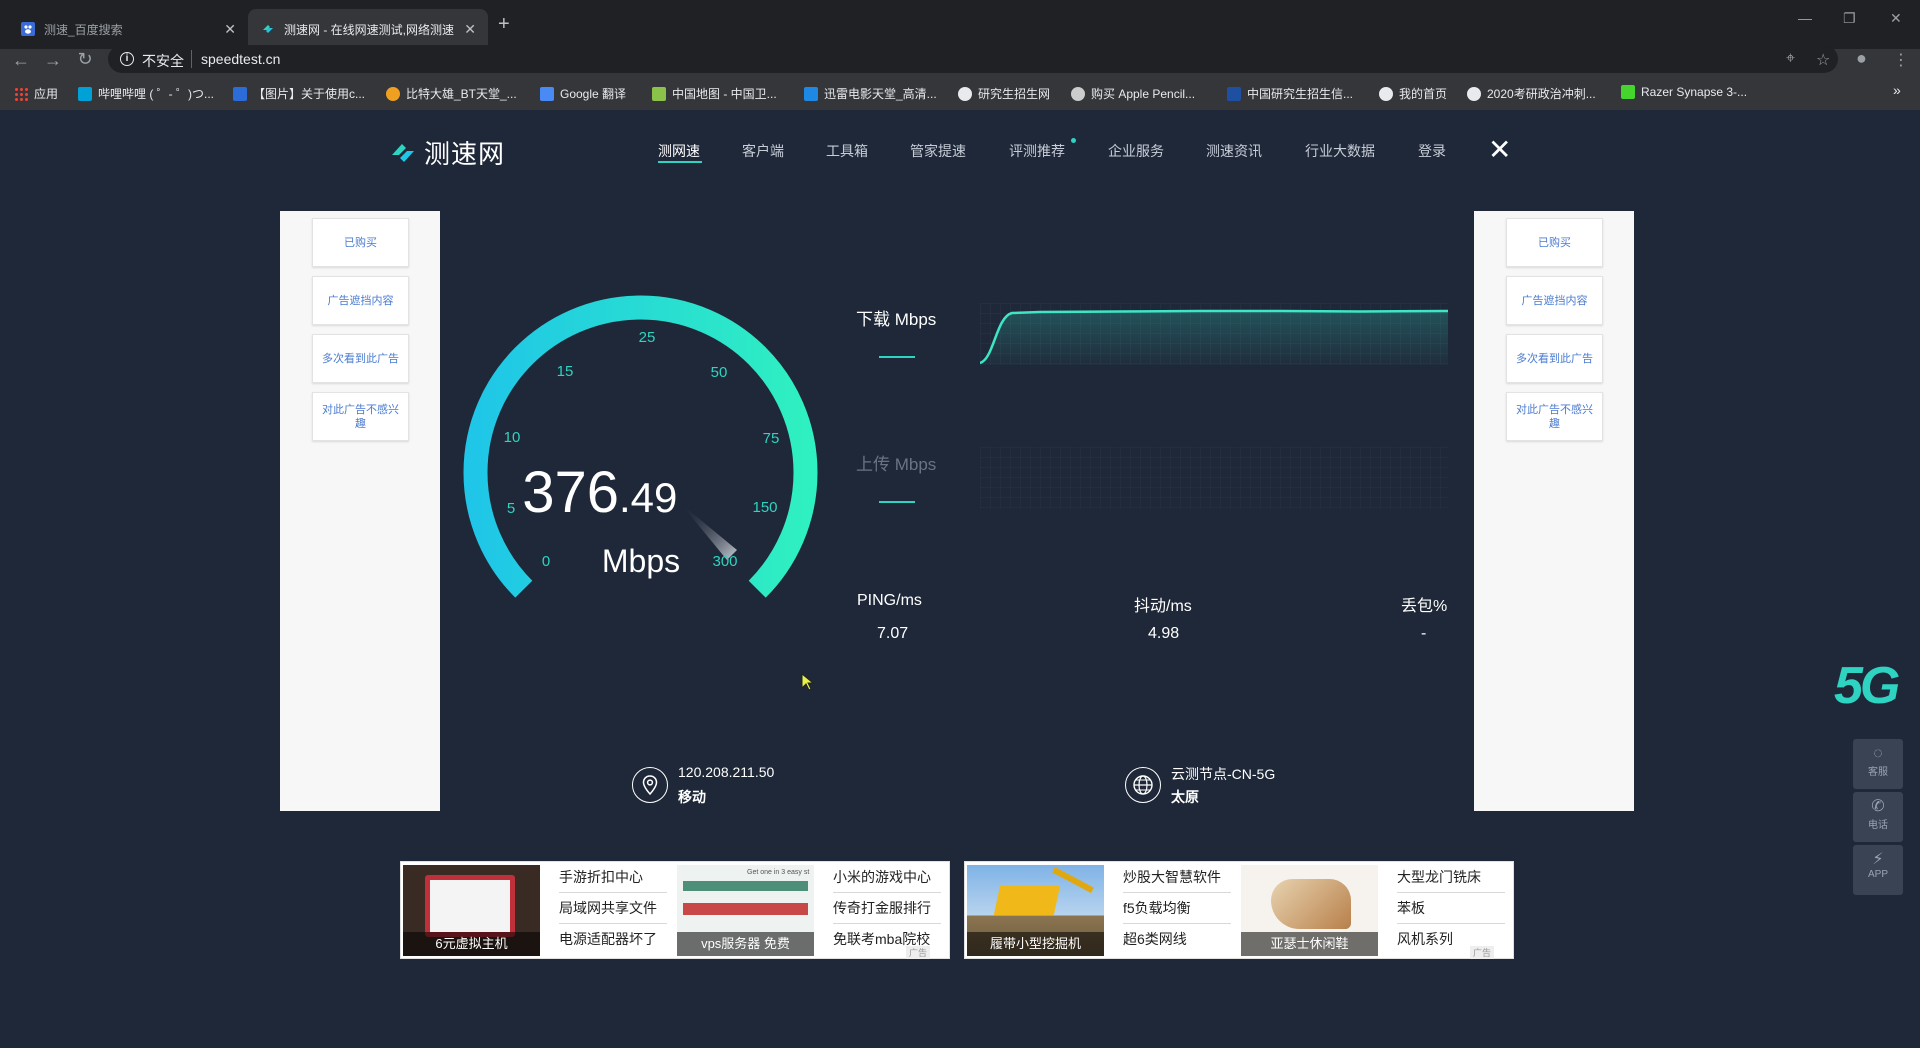 This screenshot has width=1920, height=1048. I want to click on webpage-image, so click(745, 886).